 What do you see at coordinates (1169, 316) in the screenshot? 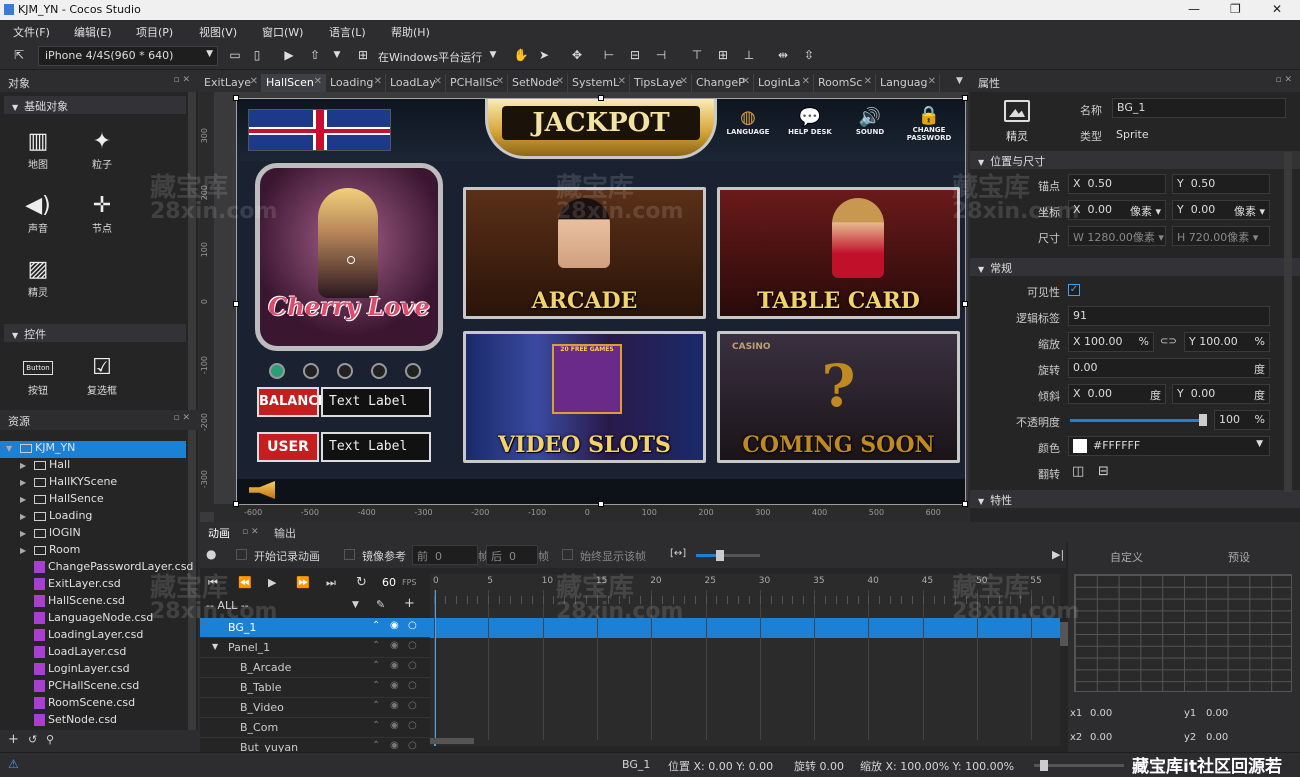
I see `tag-field: 91` at bounding box center [1169, 316].